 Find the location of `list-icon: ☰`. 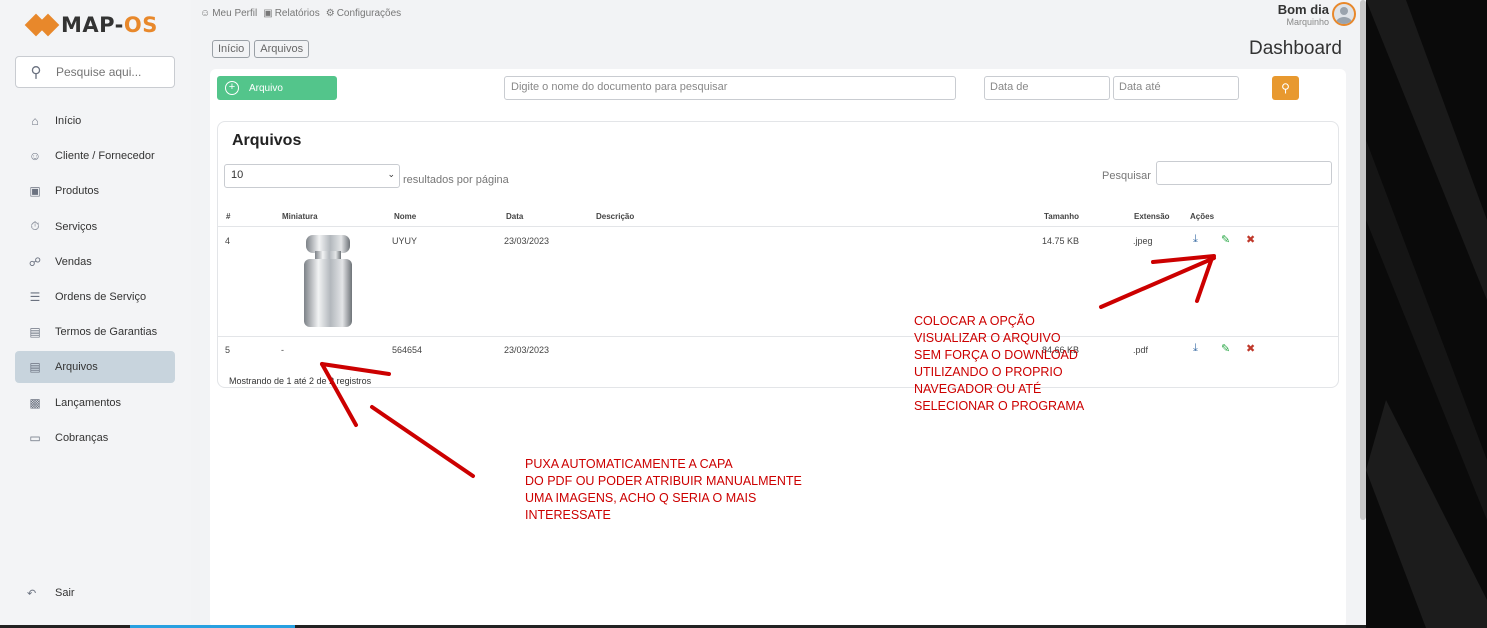

list-icon: ☰ is located at coordinates (35, 296).